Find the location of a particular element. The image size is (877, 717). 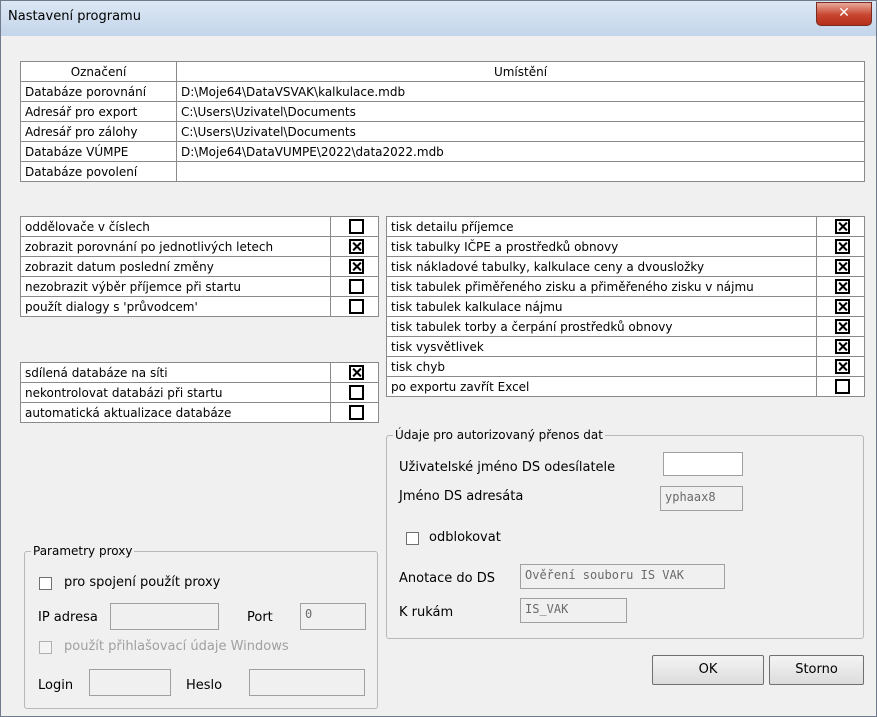

password-label: Heslo is located at coordinates (204, 685).